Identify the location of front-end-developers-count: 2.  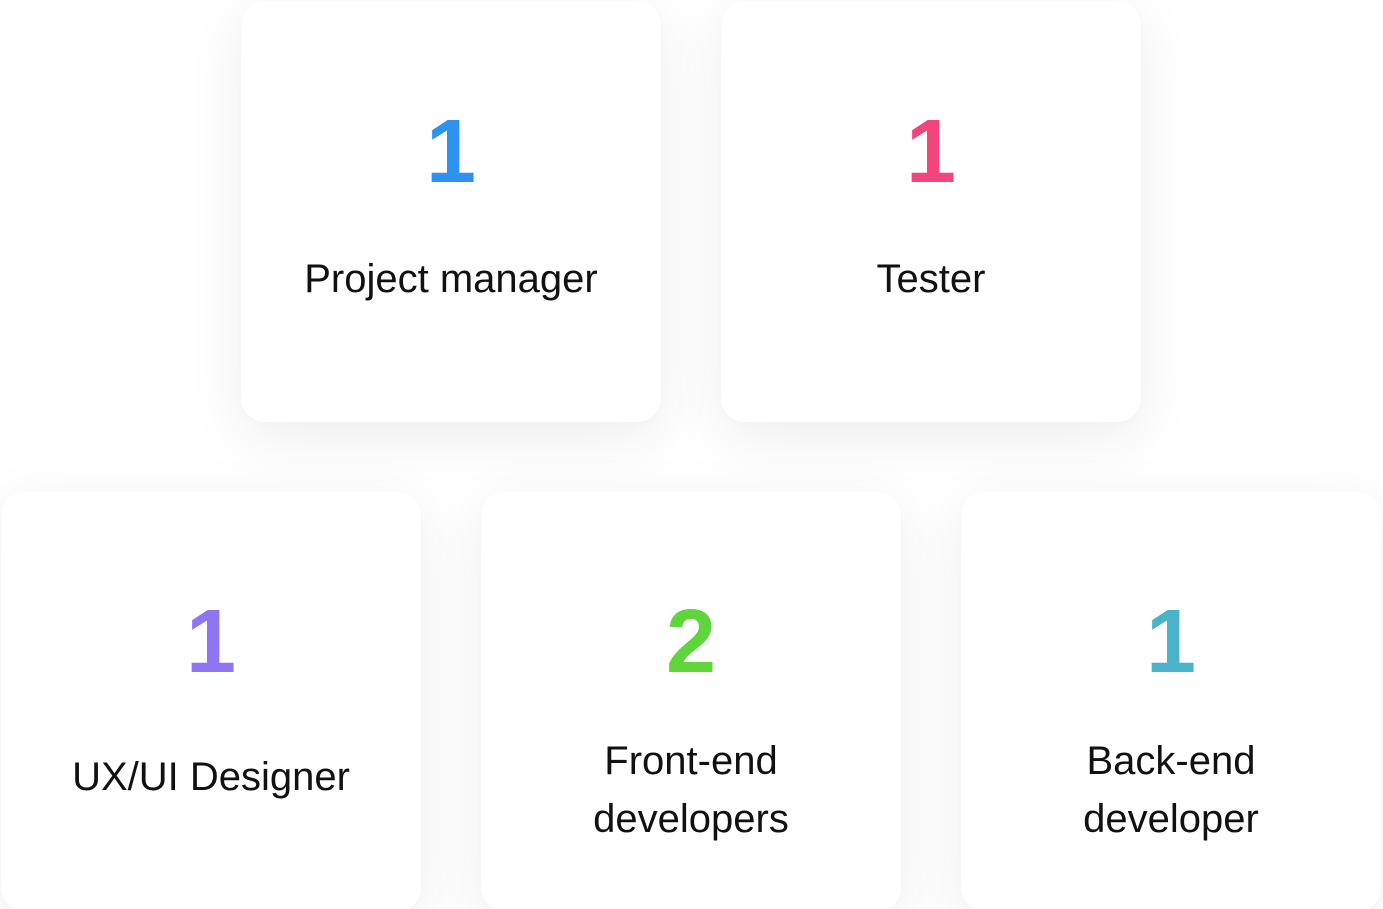
(691, 642).